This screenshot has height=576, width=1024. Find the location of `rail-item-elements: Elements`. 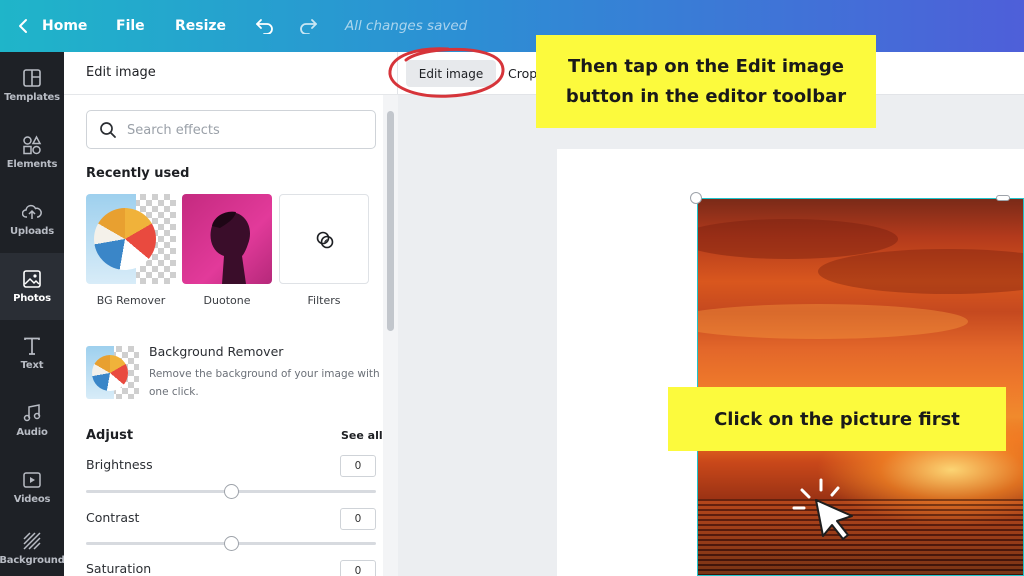

rail-item-elements: Elements is located at coordinates (32, 152).